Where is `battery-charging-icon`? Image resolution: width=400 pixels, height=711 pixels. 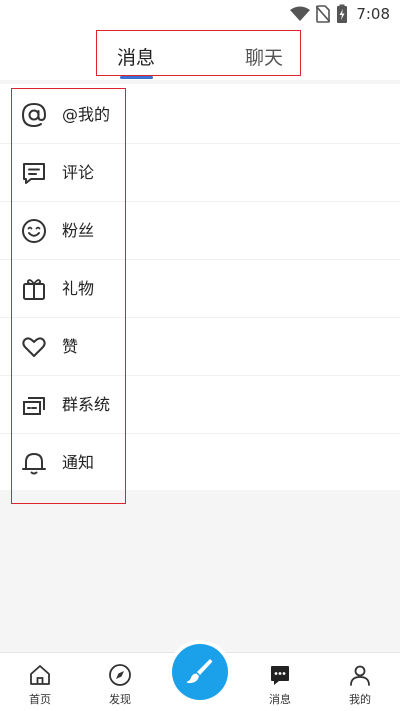
battery-charging-icon is located at coordinates (342, 13).